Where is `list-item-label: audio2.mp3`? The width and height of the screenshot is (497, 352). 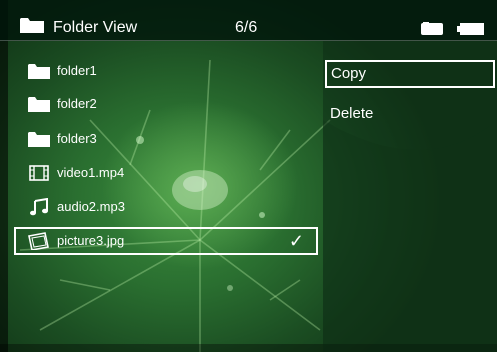
list-item-label: audio2.mp3 is located at coordinates (91, 206).